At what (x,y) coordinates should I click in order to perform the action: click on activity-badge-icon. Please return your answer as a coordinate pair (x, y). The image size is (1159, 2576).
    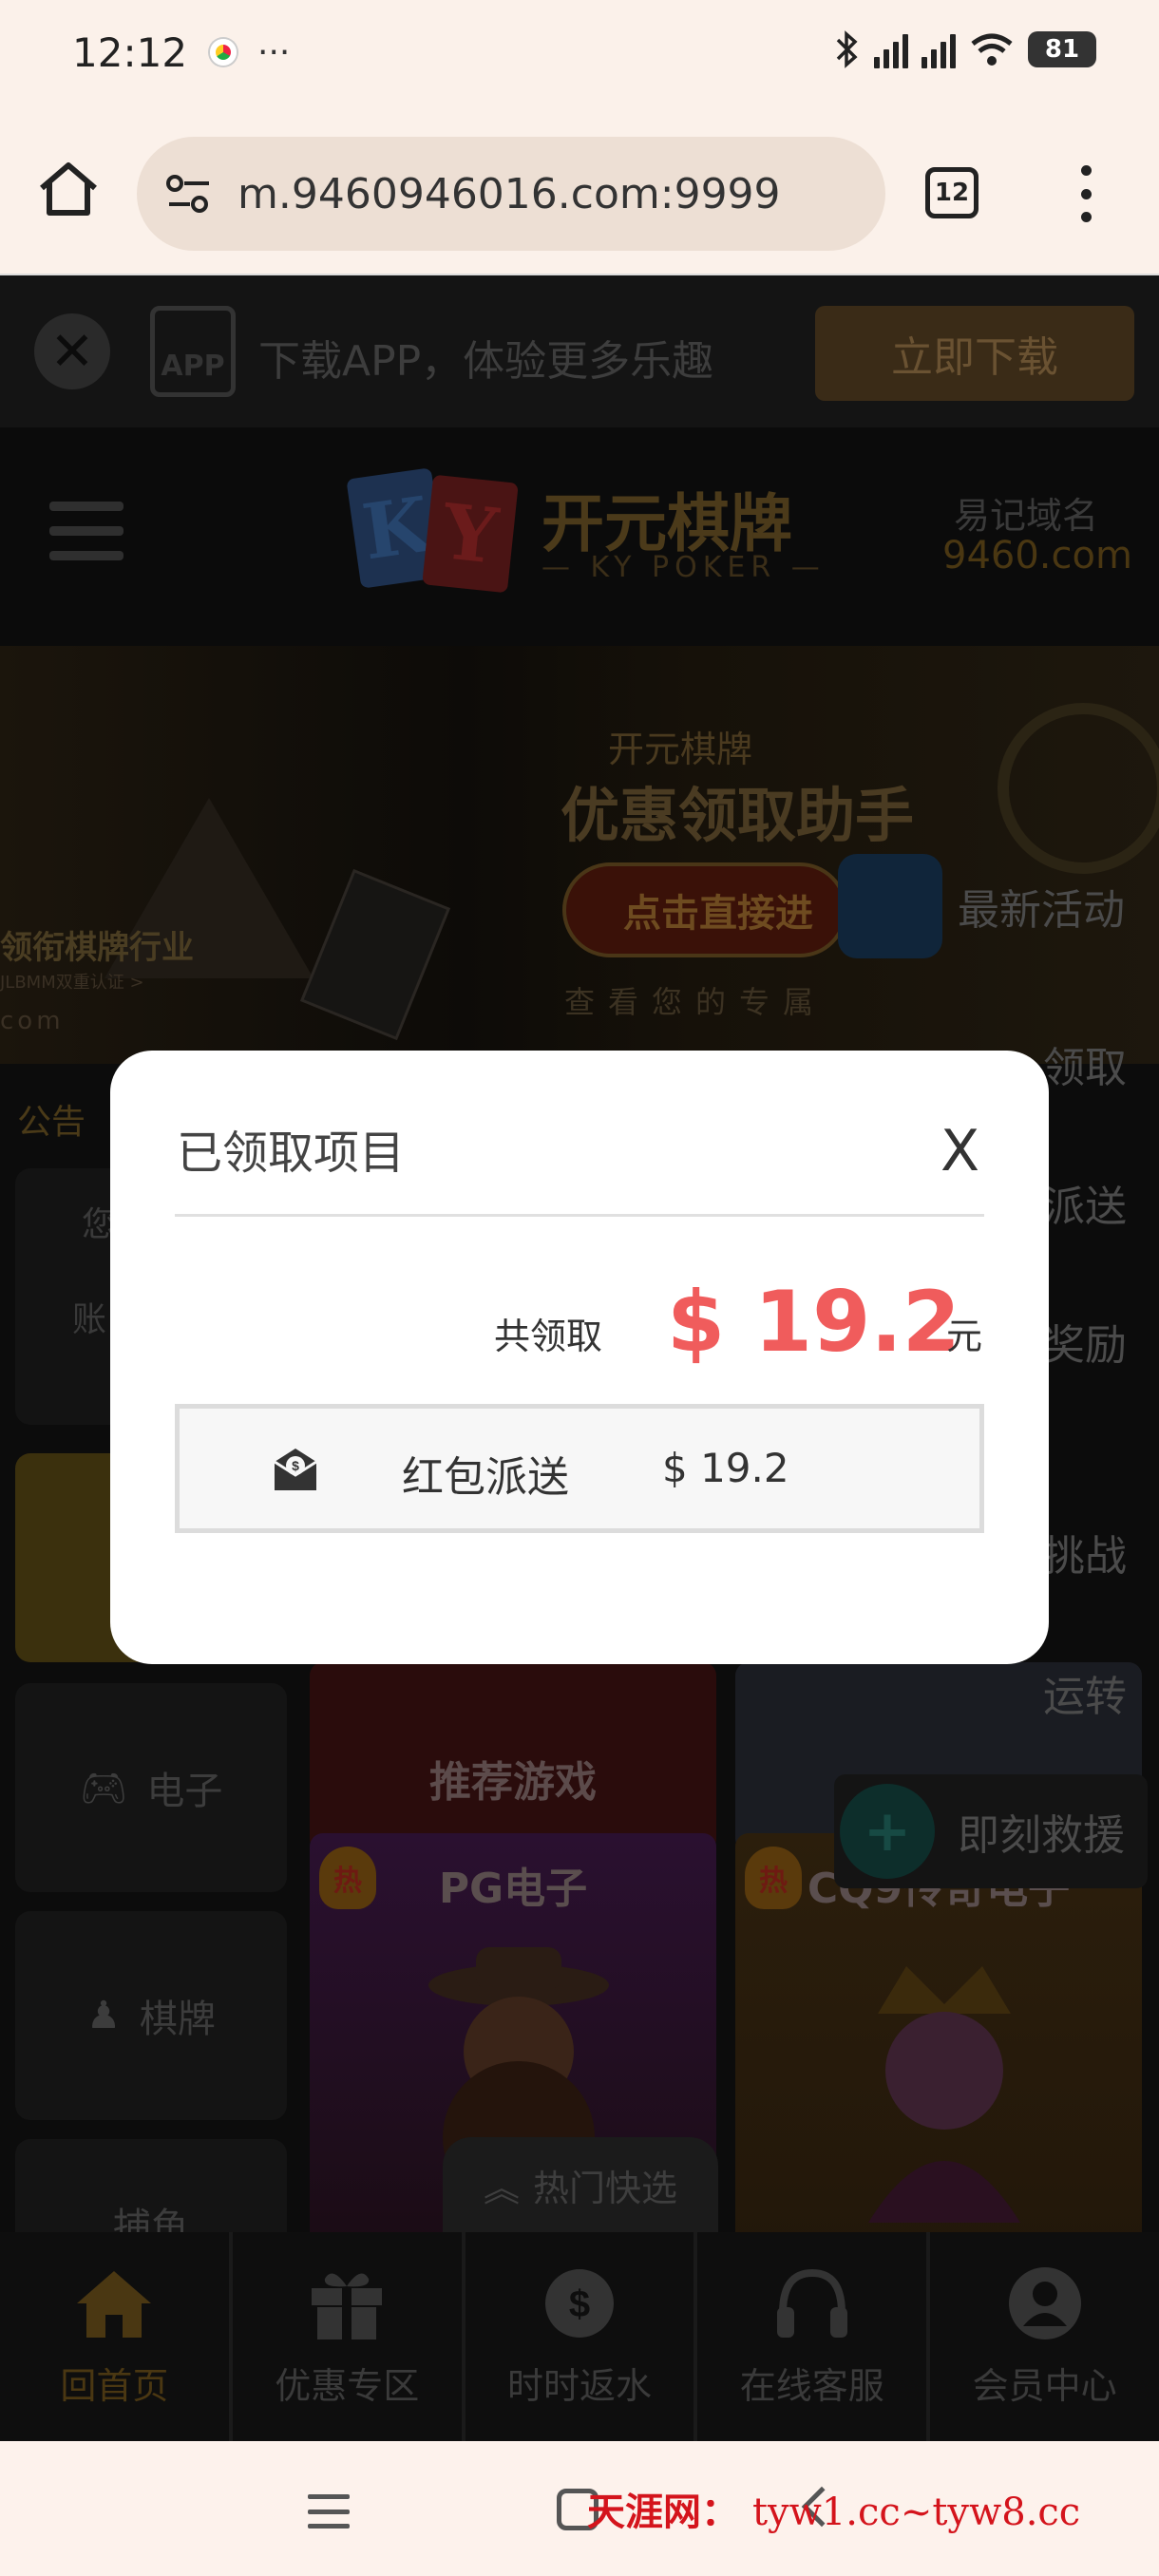
    Looking at the image, I should click on (890, 906).